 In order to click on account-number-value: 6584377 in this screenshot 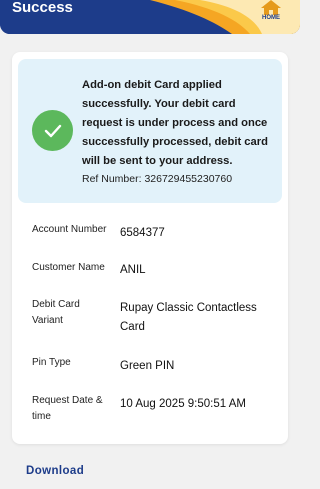, I will do `click(142, 233)`.